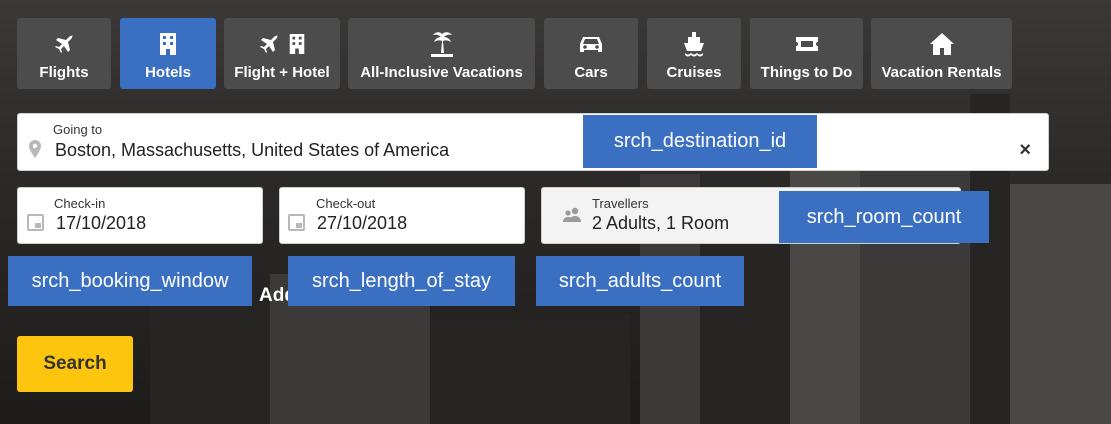  What do you see at coordinates (807, 44) in the screenshot?
I see `ticket-icon` at bounding box center [807, 44].